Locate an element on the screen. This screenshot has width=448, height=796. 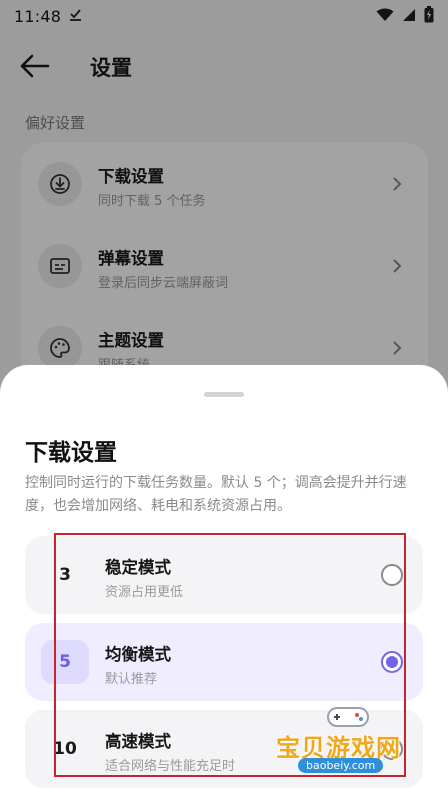
option-title: 高速模式 is located at coordinates (138, 741).